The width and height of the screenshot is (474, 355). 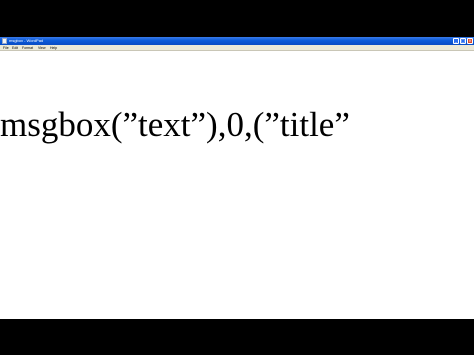 I want to click on wordpad-icon, so click(x=4, y=41).